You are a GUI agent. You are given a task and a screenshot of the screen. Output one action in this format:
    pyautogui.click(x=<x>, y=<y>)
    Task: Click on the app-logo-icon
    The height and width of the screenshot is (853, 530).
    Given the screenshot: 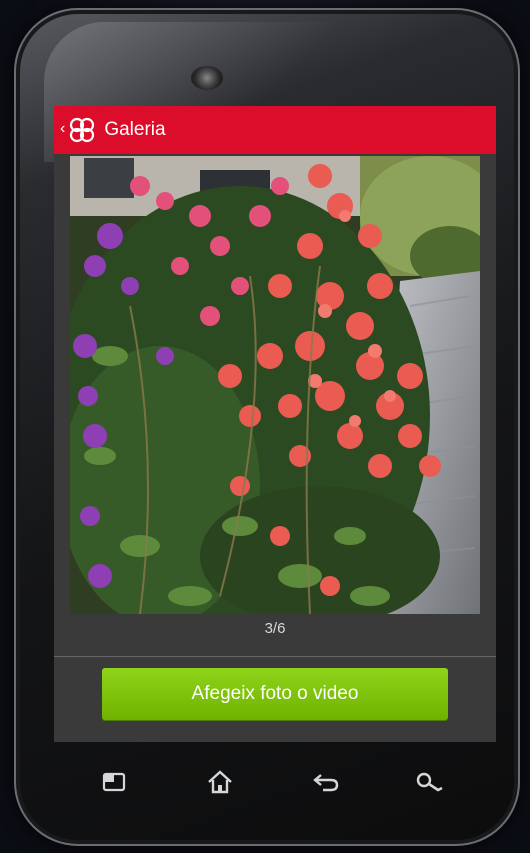 What is the action you would take?
    pyautogui.click(x=82, y=130)
    